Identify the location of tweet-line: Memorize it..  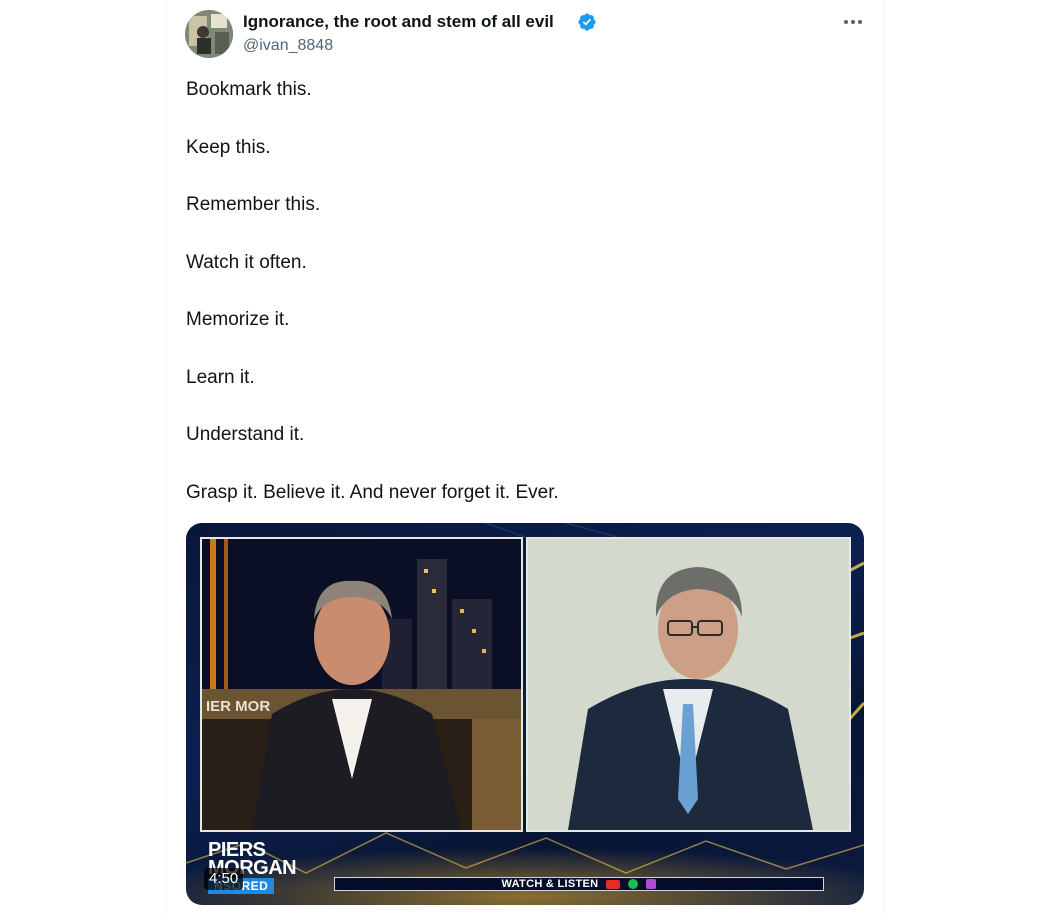
(238, 319).